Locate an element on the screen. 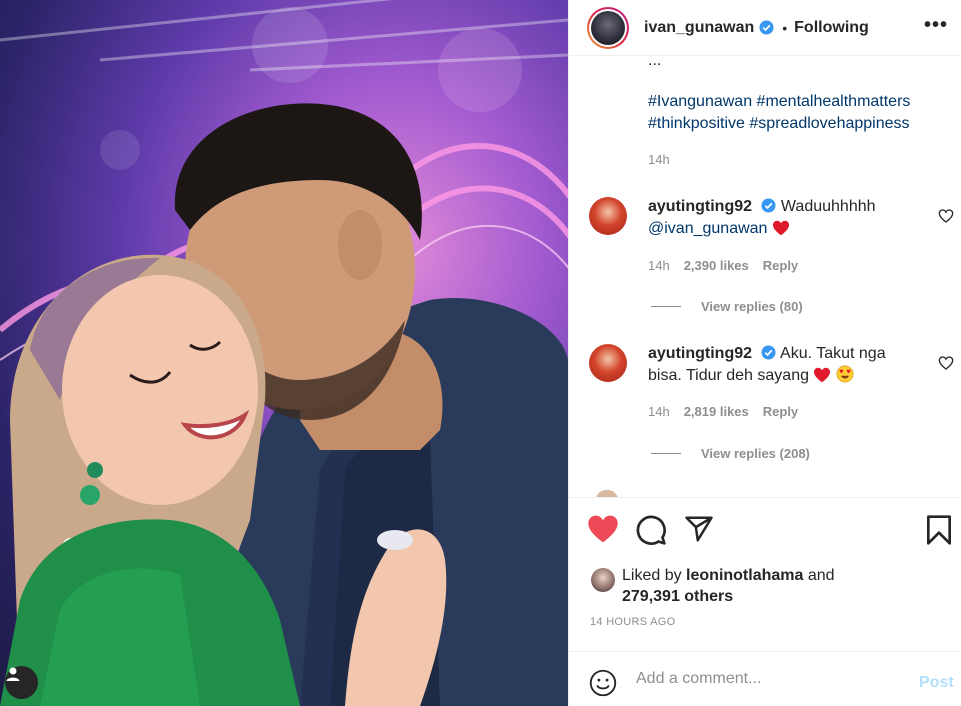  author-avatar is located at coordinates (608, 27).